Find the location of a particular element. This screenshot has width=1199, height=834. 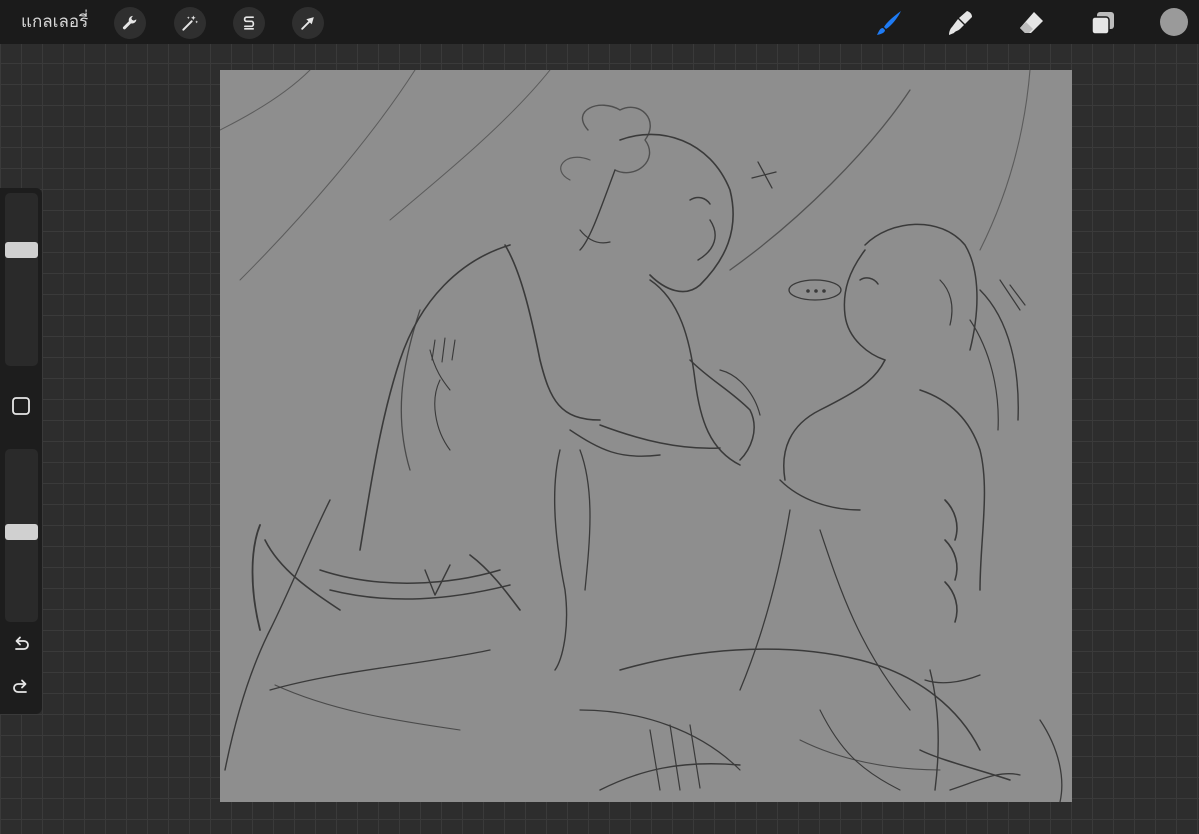

opacity-slider-handle is located at coordinates (21, 532).